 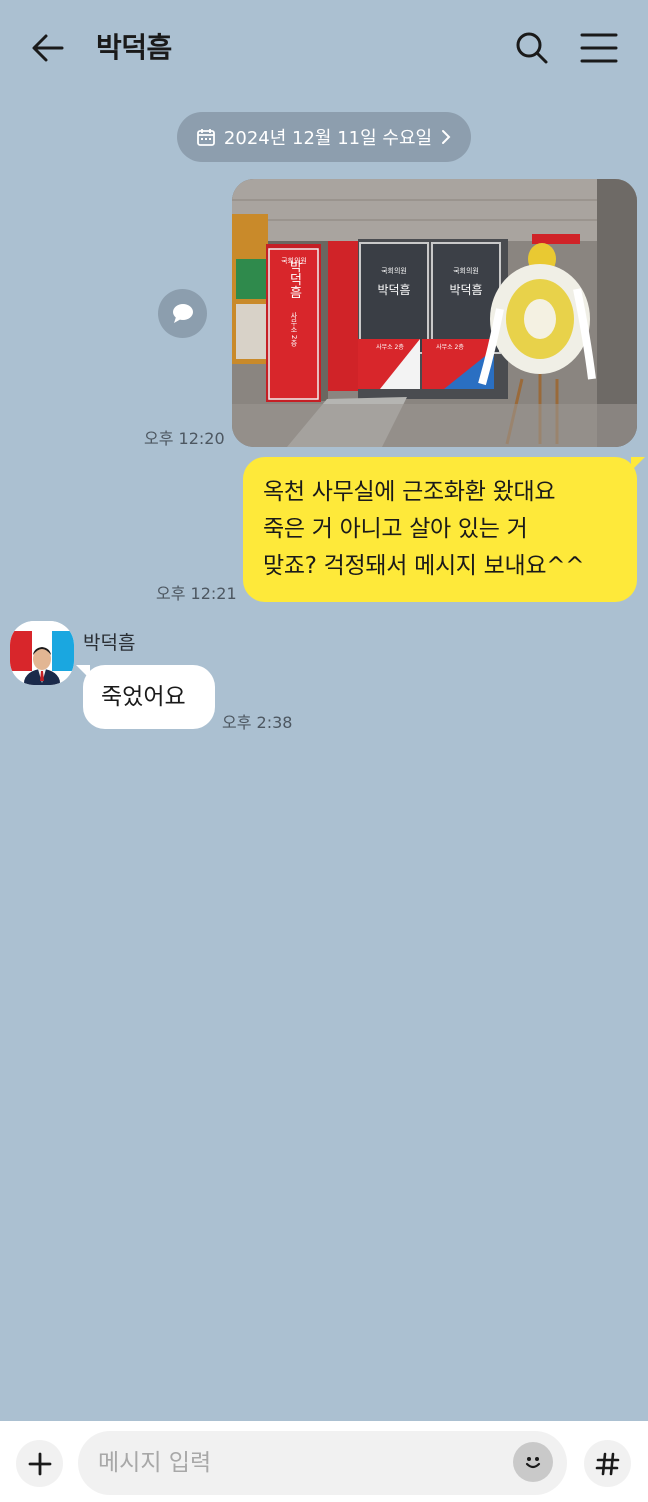 I want to click on sender-name: 박덕흠, so click(x=109, y=643).